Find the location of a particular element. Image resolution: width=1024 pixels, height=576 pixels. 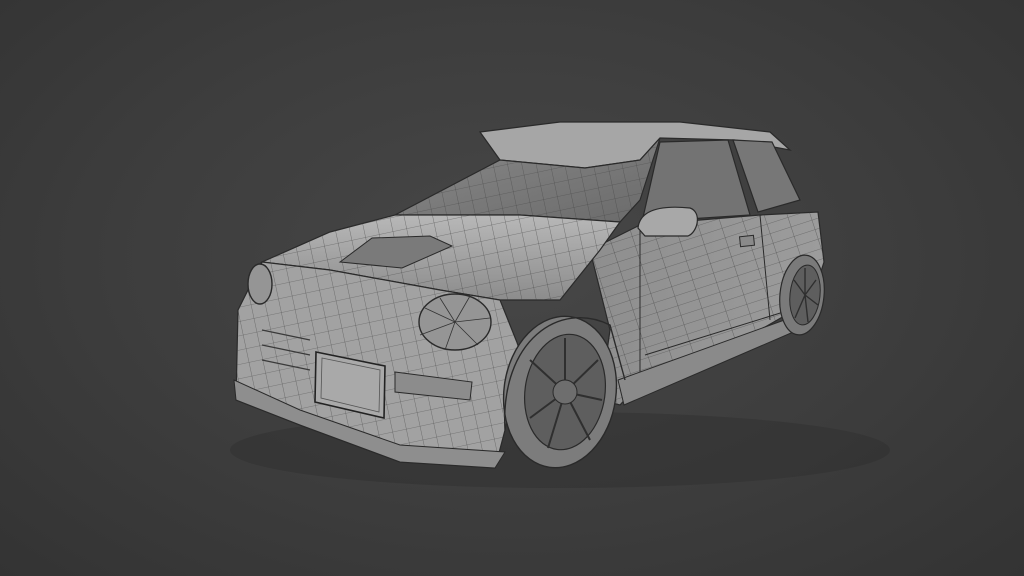

headlight-left is located at coordinates (260, 284).